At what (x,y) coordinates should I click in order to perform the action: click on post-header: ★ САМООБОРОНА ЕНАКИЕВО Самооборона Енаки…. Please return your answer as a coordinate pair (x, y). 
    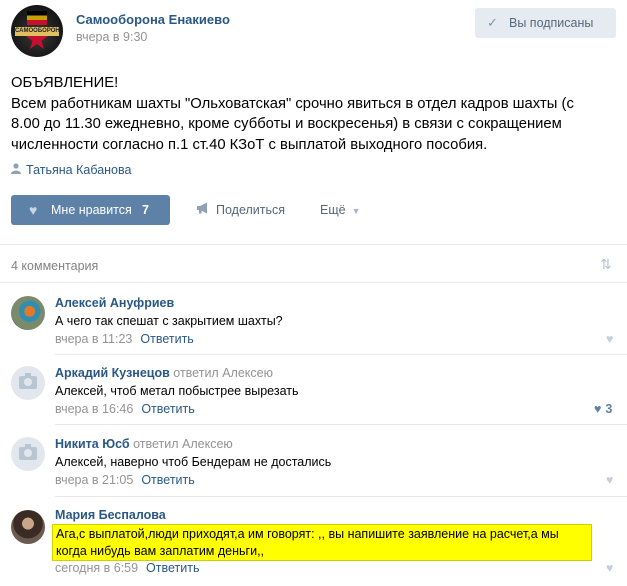
    Looking at the image, I should click on (313, 31).